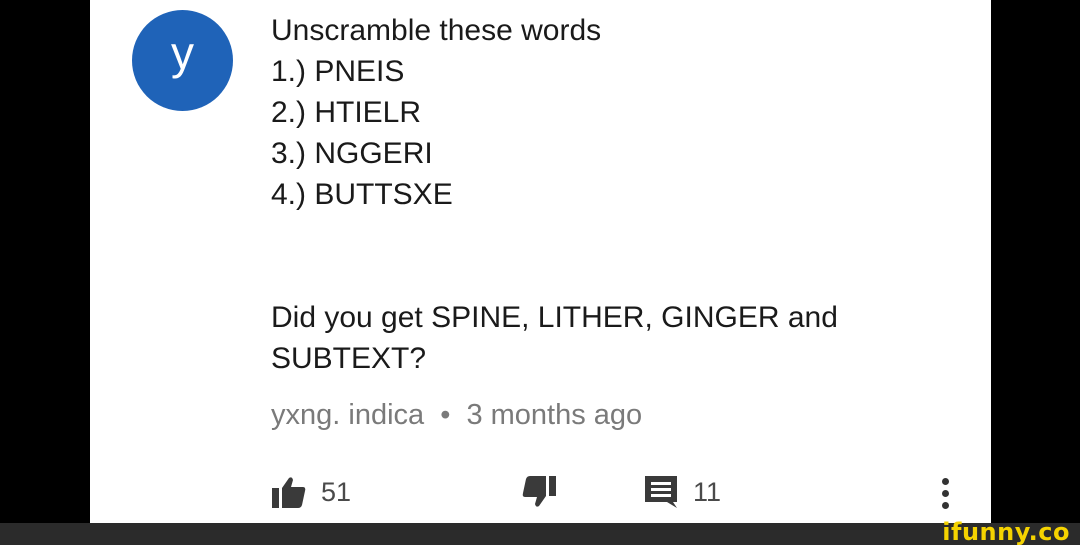 The width and height of the screenshot is (1080, 545). I want to click on watermark-logo: ifunny.co, so click(1006, 531).